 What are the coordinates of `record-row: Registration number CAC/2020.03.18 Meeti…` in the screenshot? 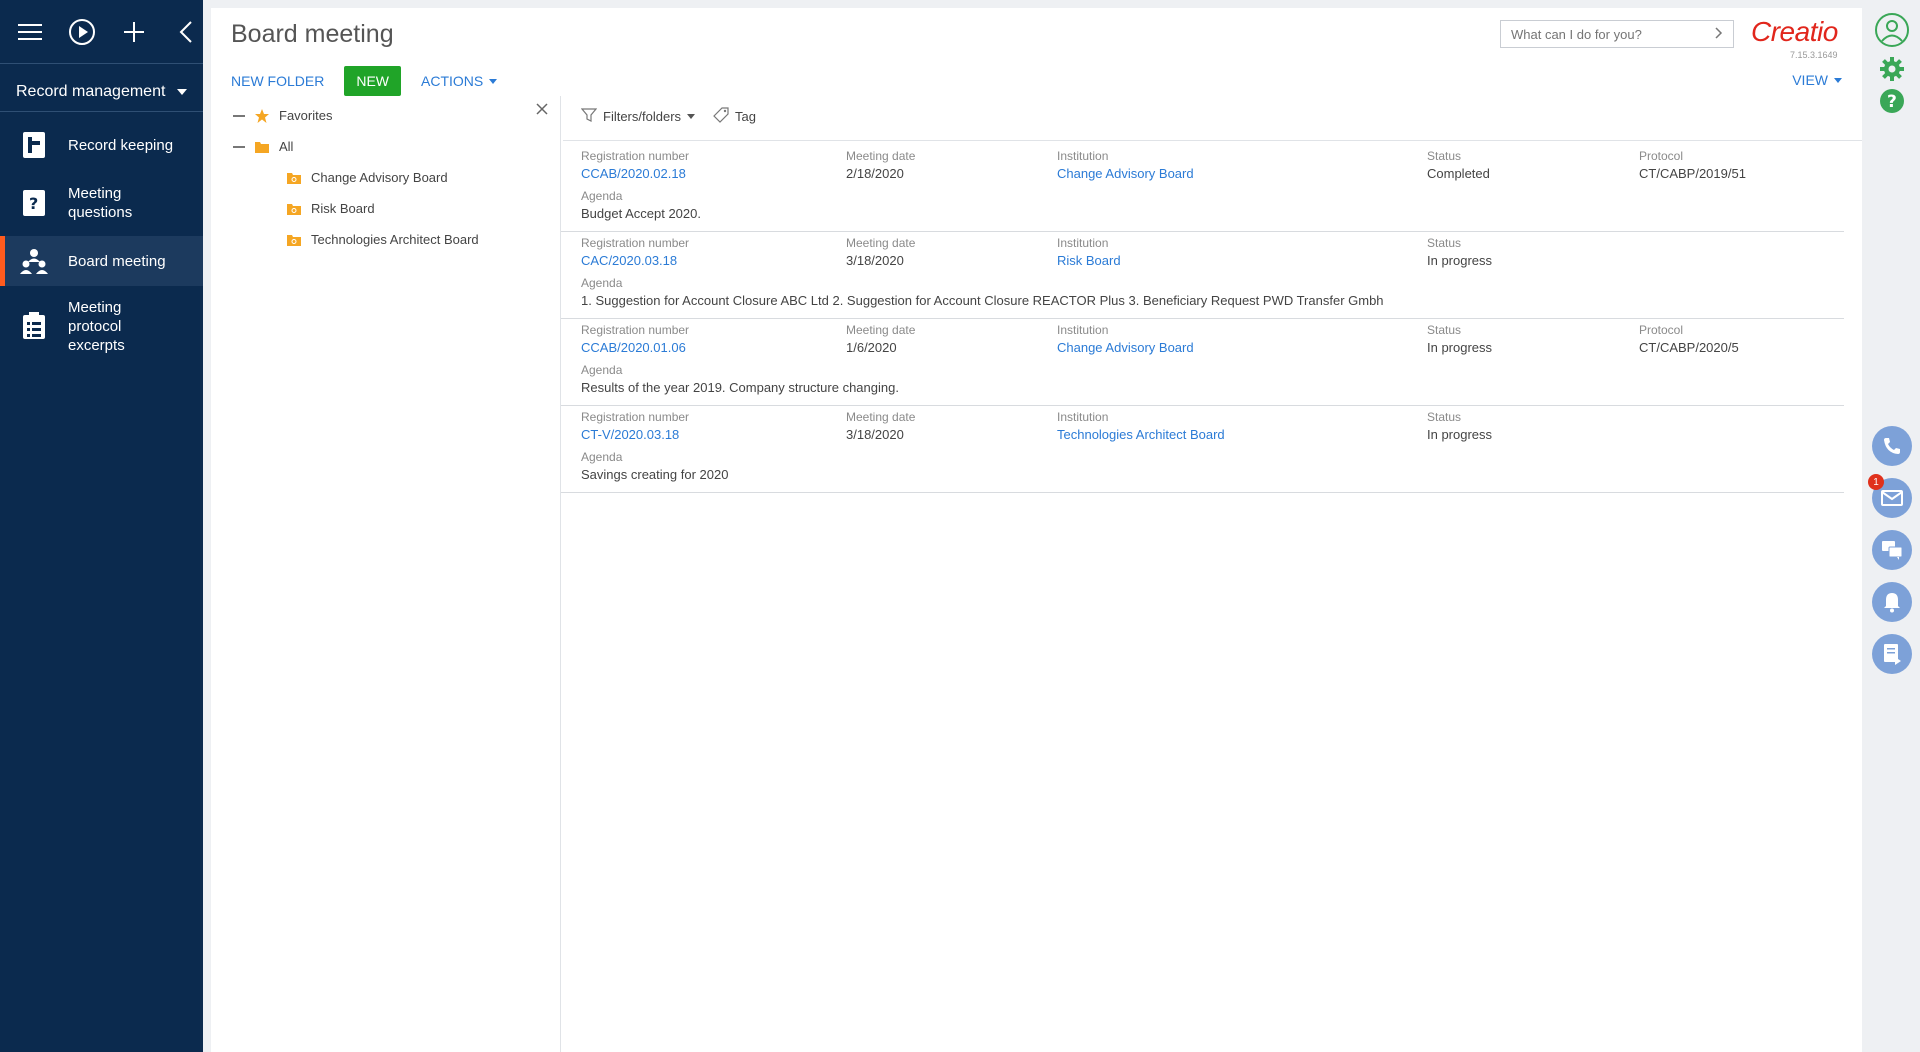 It's located at (1202, 275).